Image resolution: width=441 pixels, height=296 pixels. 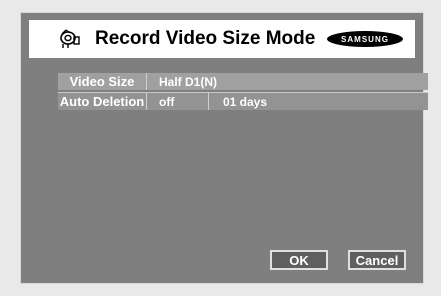 What do you see at coordinates (205, 38) in the screenshot?
I see `page-title: Record Video Size Mode` at bounding box center [205, 38].